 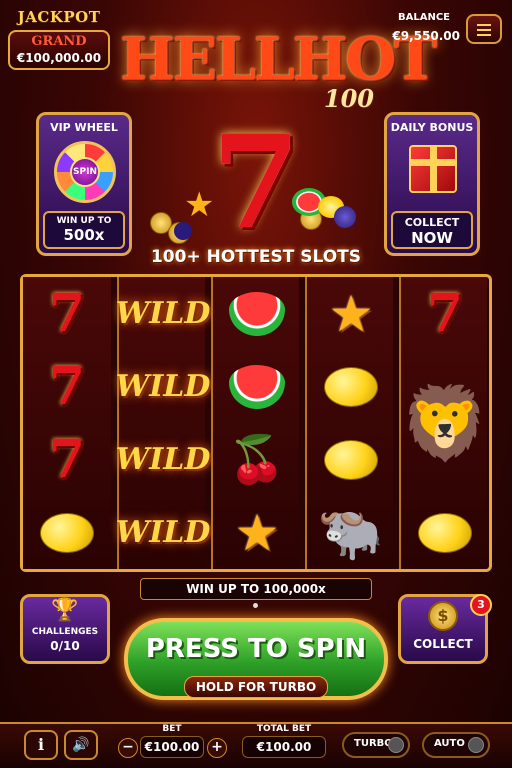 I want to click on jackpot-title: JACKPOT, so click(x=59, y=17).